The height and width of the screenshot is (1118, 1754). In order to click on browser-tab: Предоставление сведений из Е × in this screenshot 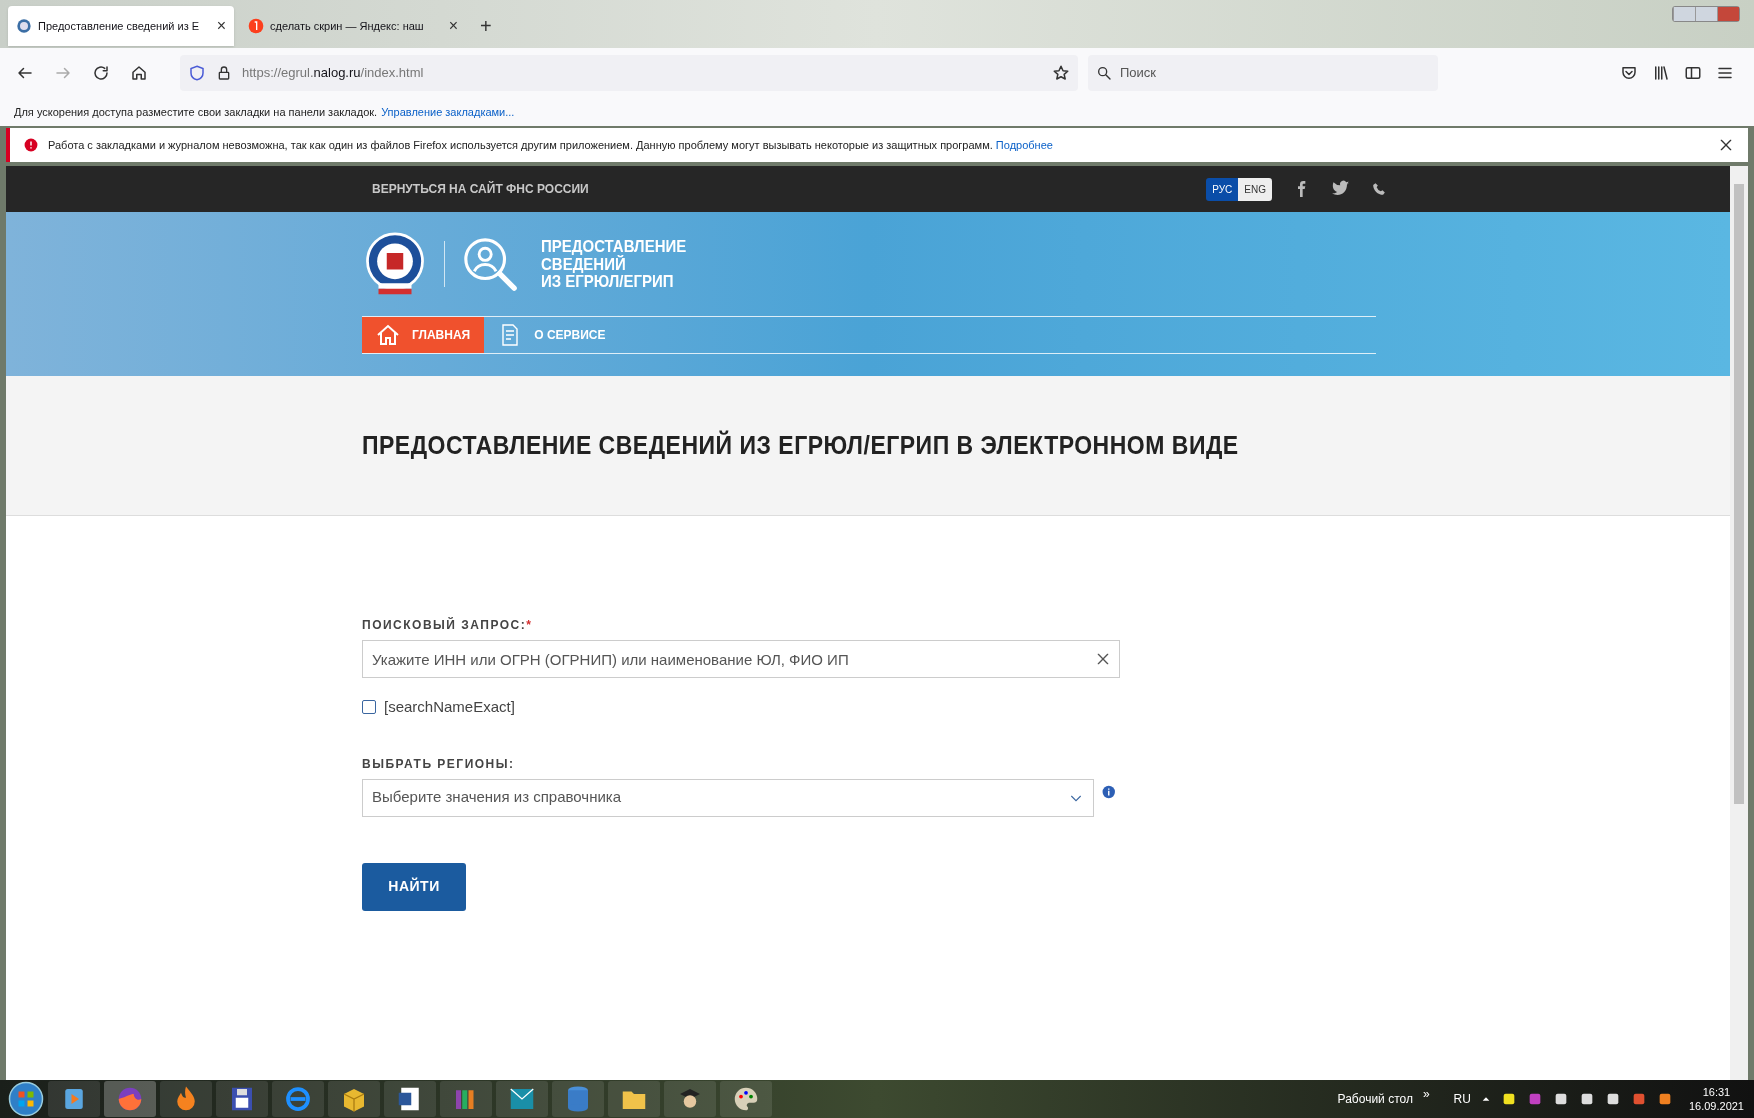, I will do `click(121, 26)`.